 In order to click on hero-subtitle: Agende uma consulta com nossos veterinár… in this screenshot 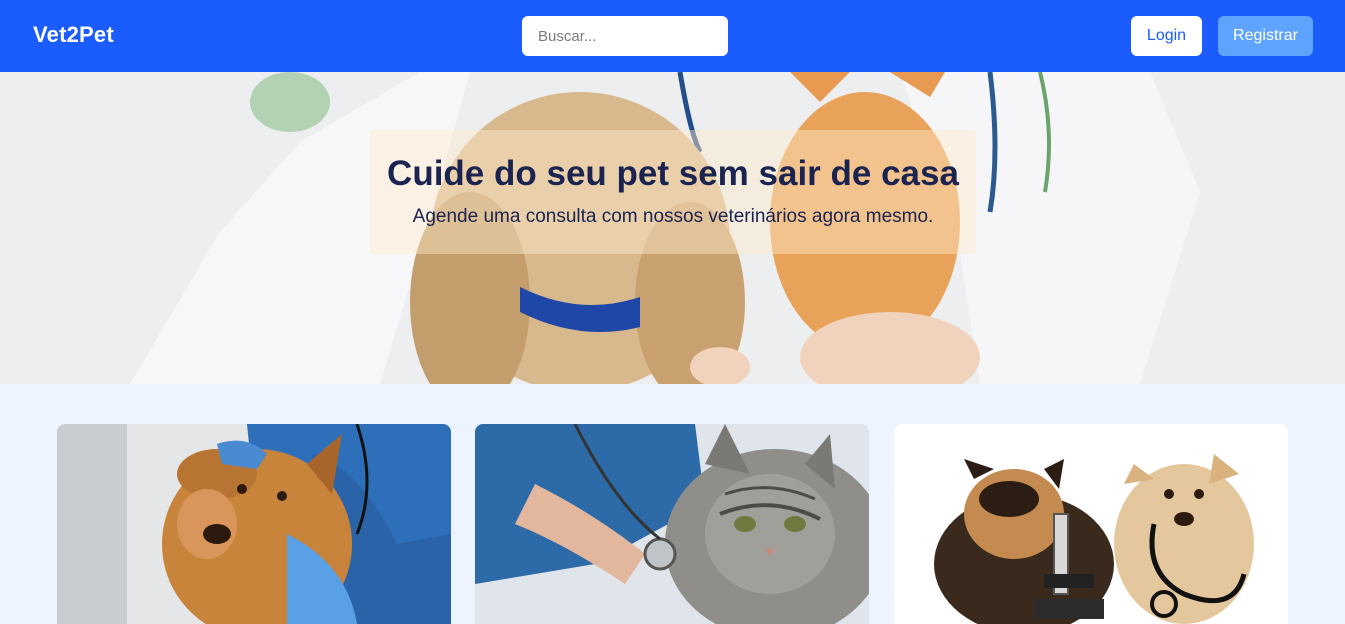, I will do `click(673, 216)`.